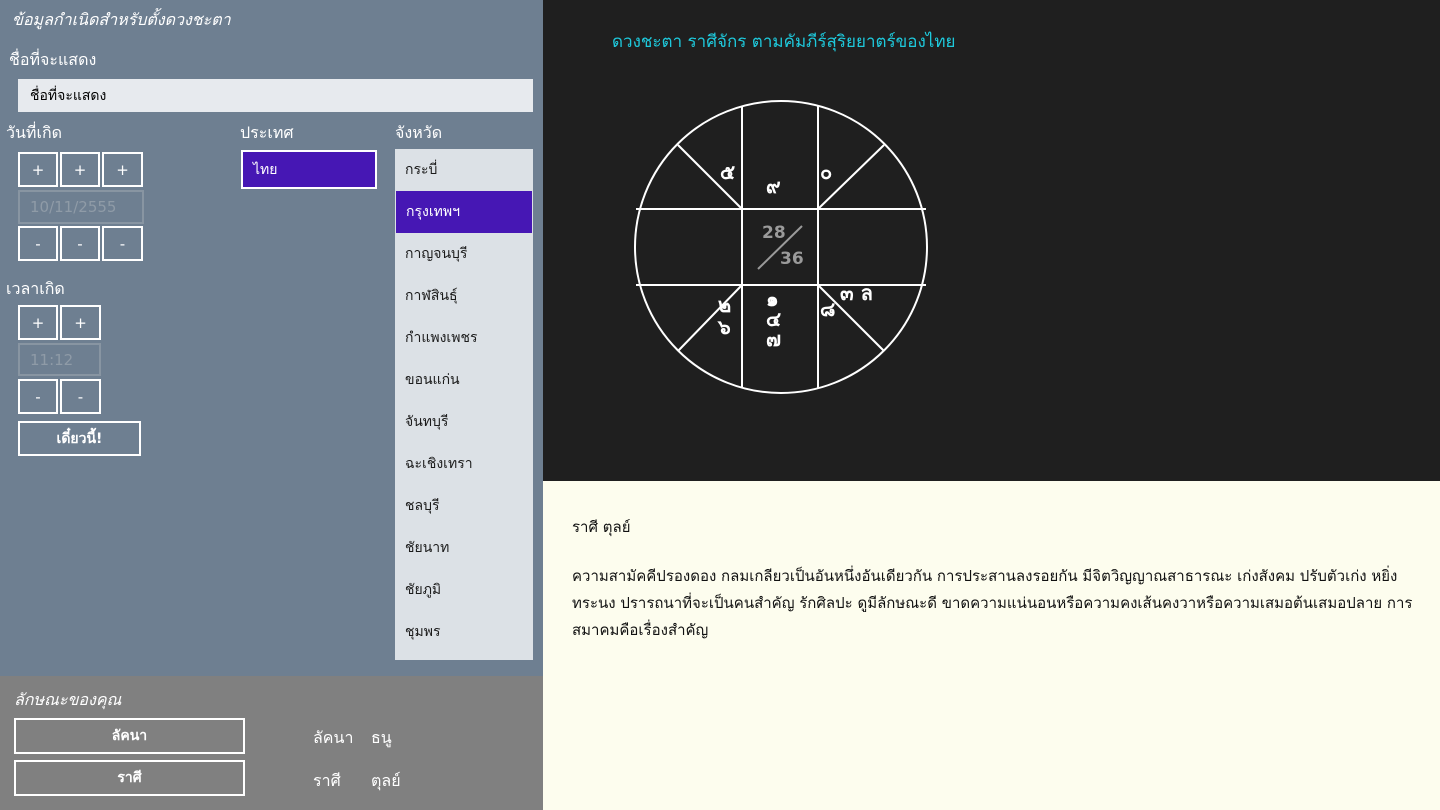 The image size is (1440, 810). What do you see at coordinates (601, 527) in the screenshot?
I see `rasi-heading: ราศี ตุลย์` at bounding box center [601, 527].